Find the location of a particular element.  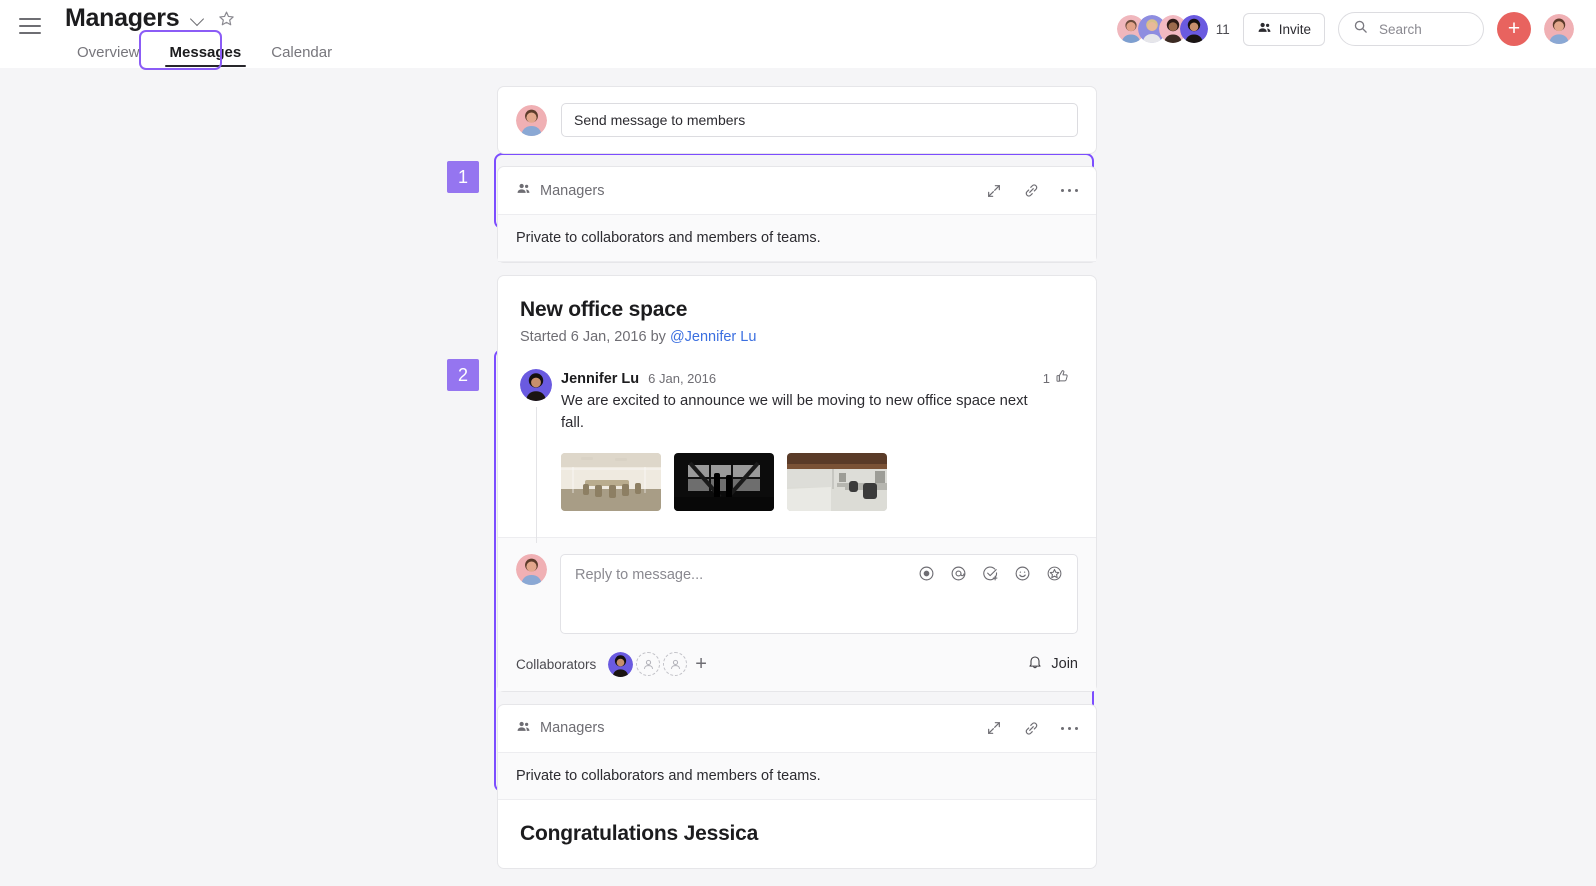

compose-card: Send message to members is located at coordinates (797, 120).